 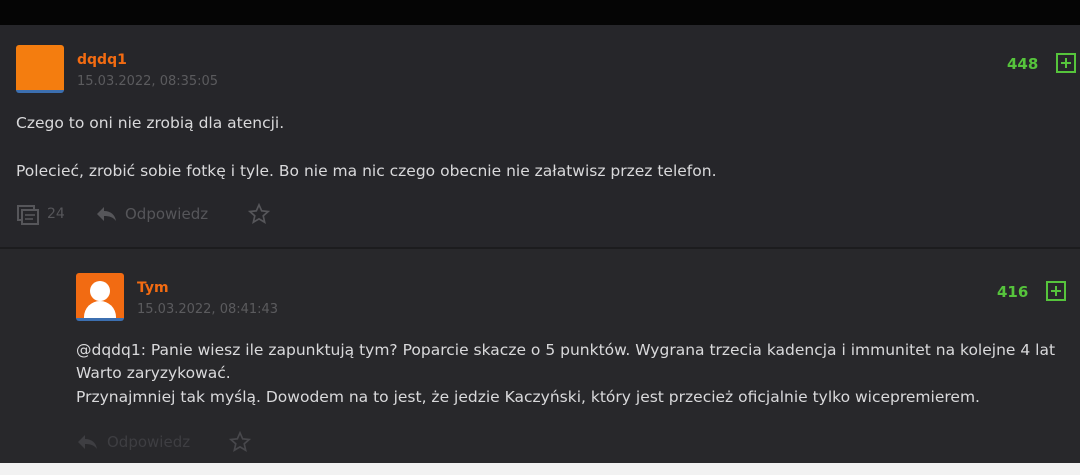 I want to click on mention-link: @dqdq1:, so click(x=111, y=350).